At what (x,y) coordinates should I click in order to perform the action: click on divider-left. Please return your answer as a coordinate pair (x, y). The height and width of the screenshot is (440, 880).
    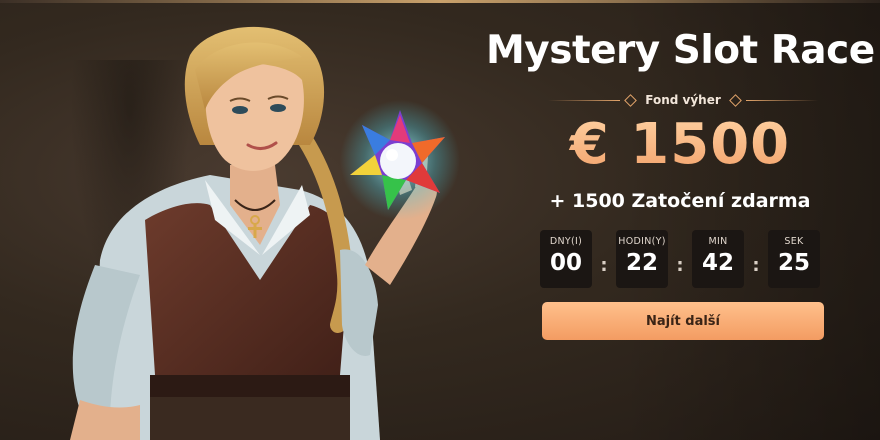
    Looking at the image, I should click on (584, 100).